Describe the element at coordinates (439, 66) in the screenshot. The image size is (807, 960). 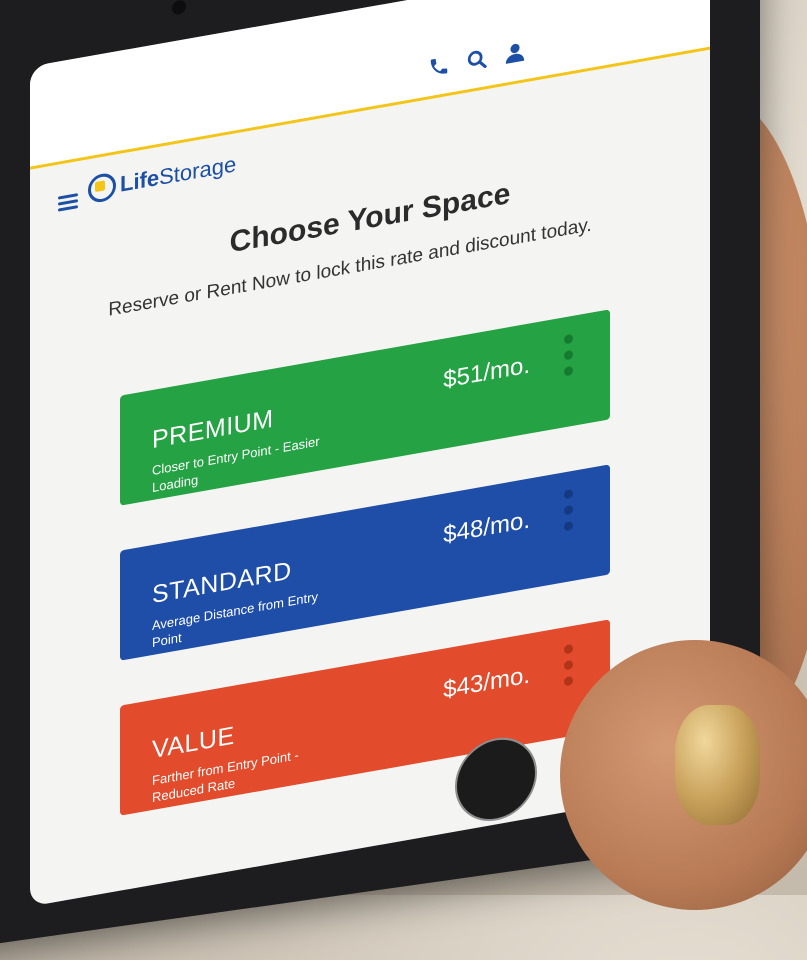
I see `phone-icon` at that location.